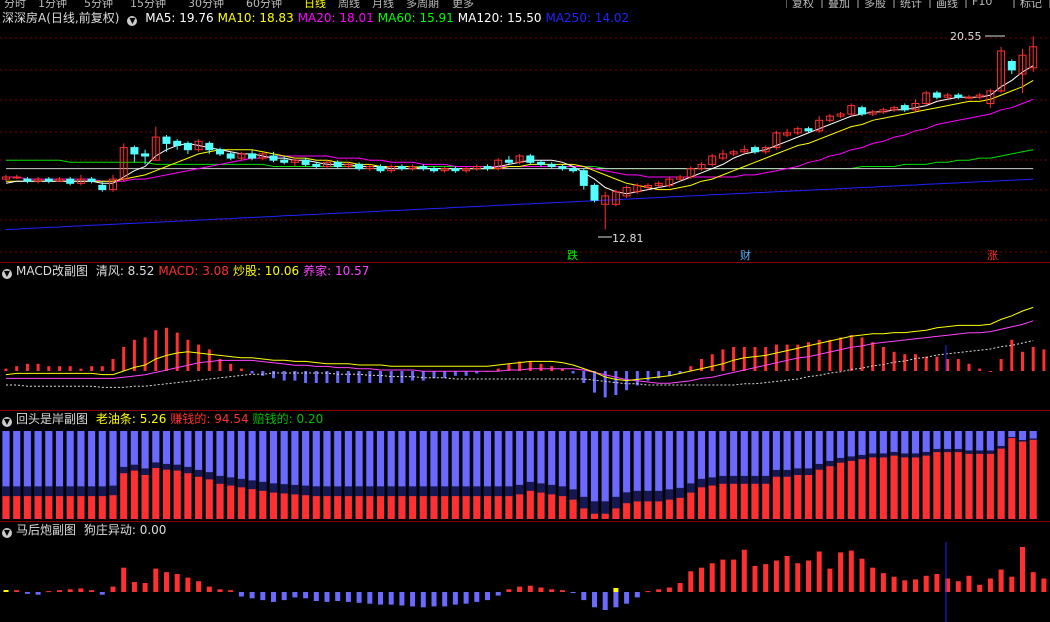 The image size is (1050, 622). Describe the element at coordinates (383, 4) in the screenshot. I see `toolbar-item-8: 月线` at that location.